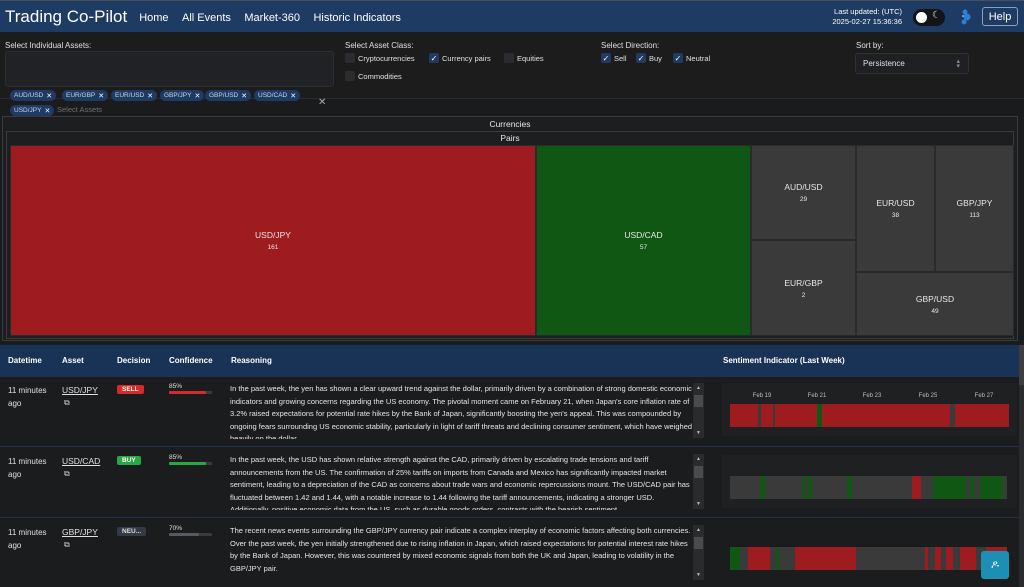 The height and width of the screenshot is (587, 1024). What do you see at coordinates (460, 58) in the screenshot?
I see `checkbox-currency-pairs: ✓ Currency pairs` at bounding box center [460, 58].